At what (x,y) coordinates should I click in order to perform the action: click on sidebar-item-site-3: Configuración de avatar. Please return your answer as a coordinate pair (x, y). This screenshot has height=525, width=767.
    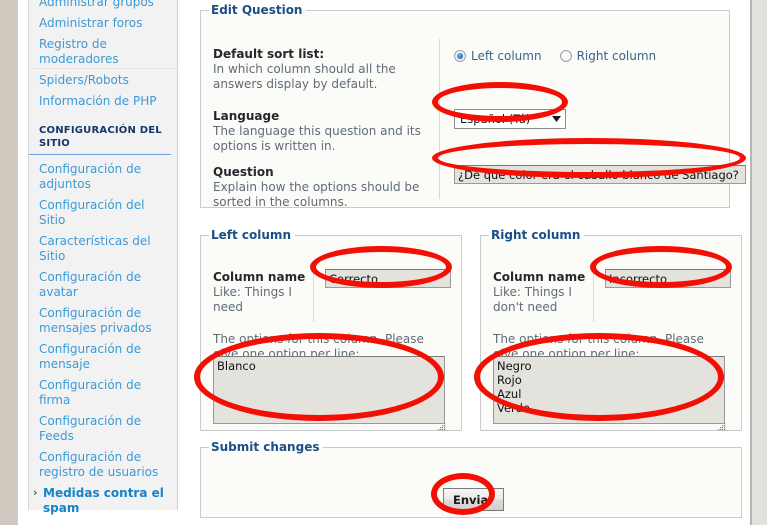
    Looking at the image, I should click on (103, 285).